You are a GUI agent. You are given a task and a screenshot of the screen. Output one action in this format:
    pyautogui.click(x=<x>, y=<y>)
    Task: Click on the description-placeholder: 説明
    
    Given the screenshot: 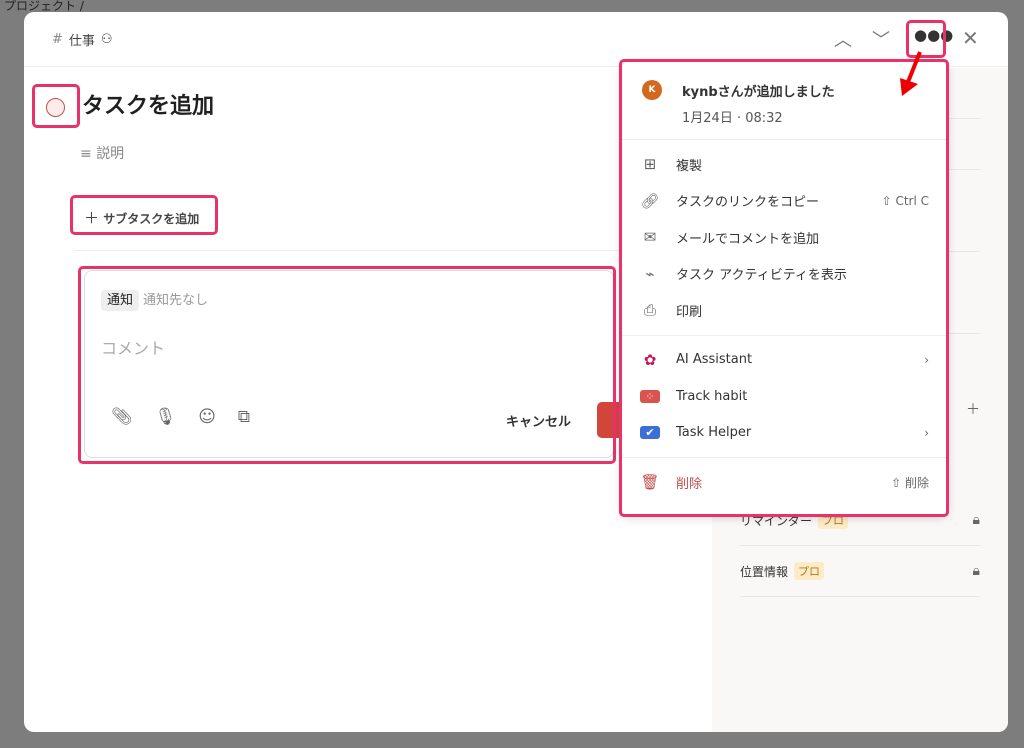 What is the action you would take?
    pyautogui.click(x=110, y=154)
    